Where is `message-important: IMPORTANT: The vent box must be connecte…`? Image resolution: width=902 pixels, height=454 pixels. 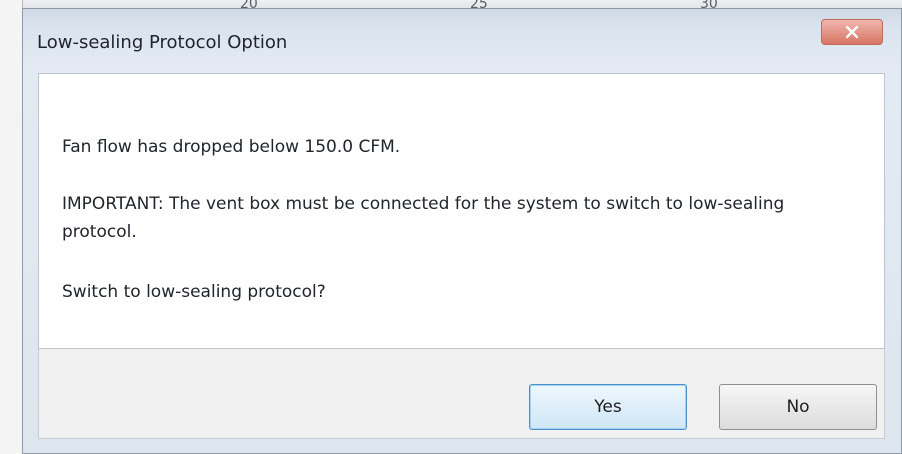 message-important: IMPORTANT: The vent box must be connecte… is located at coordinates (423, 218).